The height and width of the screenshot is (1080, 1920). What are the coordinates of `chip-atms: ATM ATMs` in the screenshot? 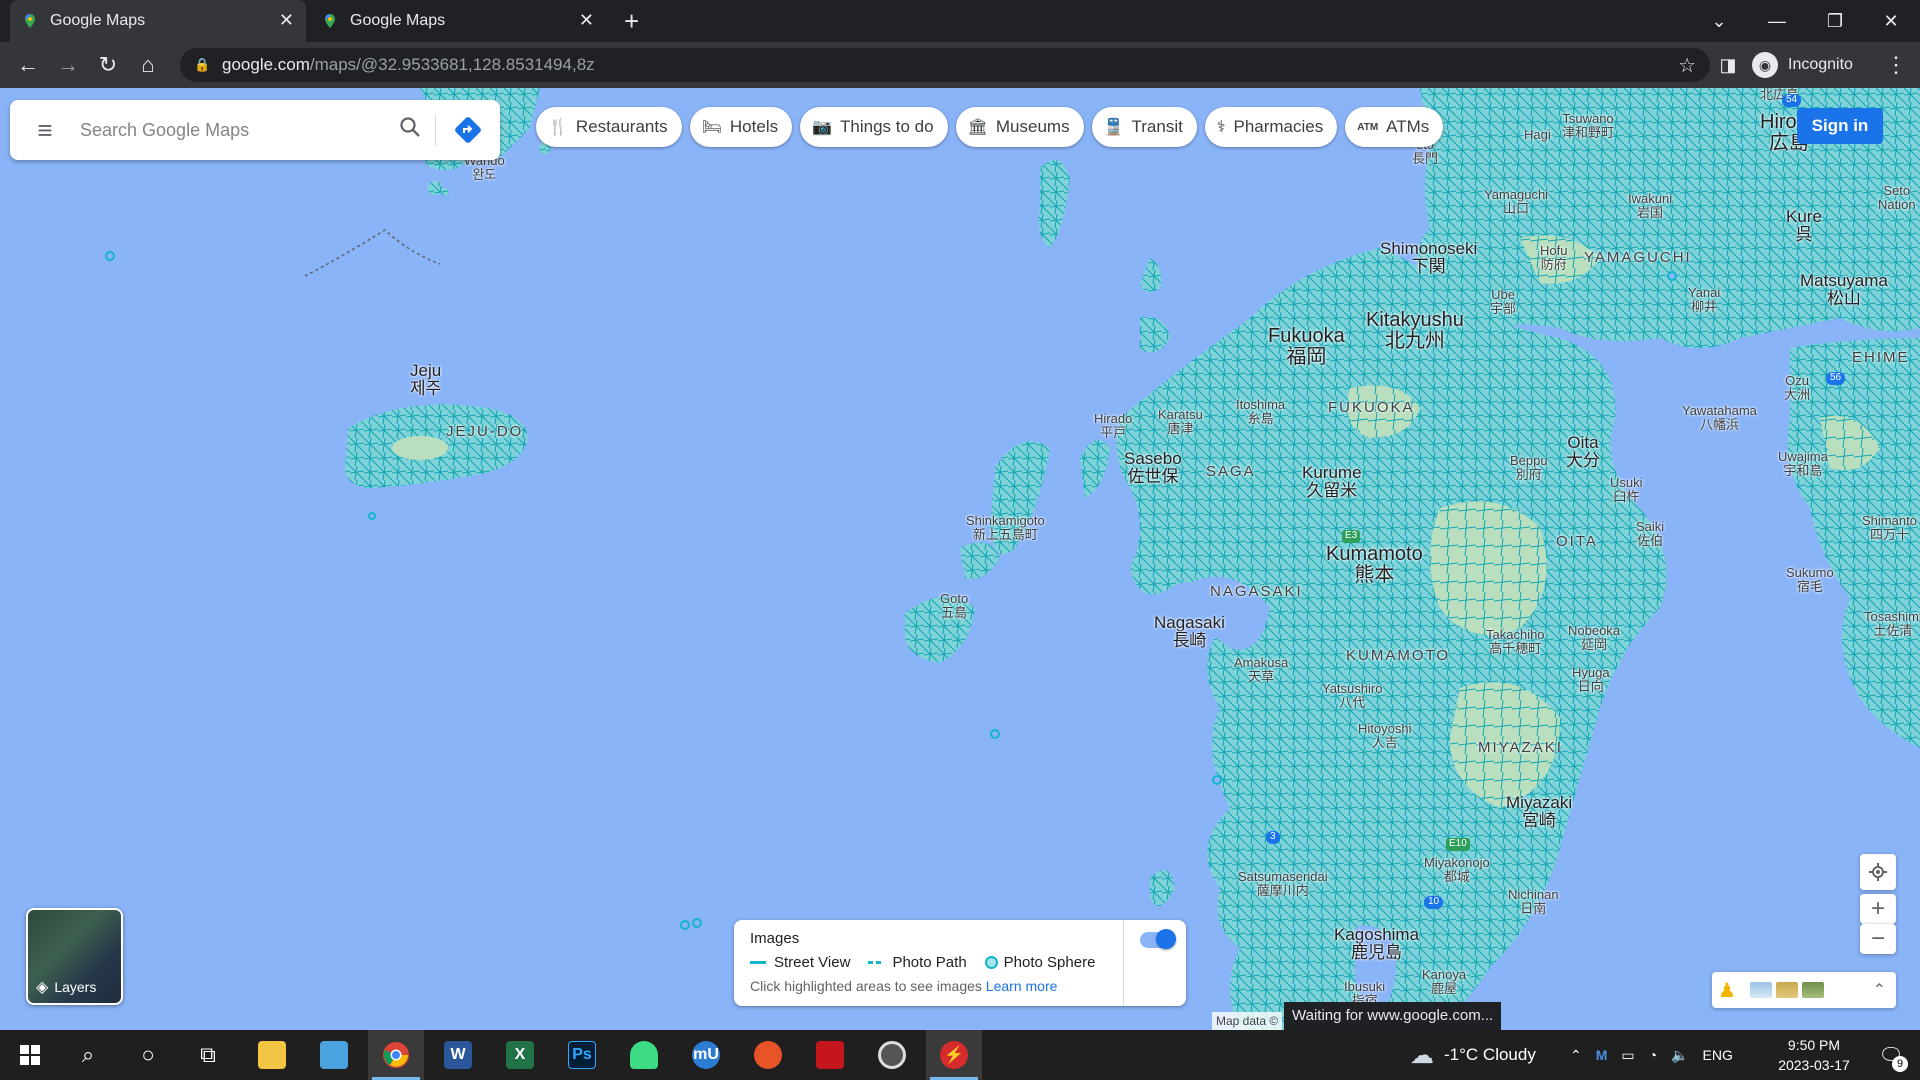 It's located at (1394, 127).